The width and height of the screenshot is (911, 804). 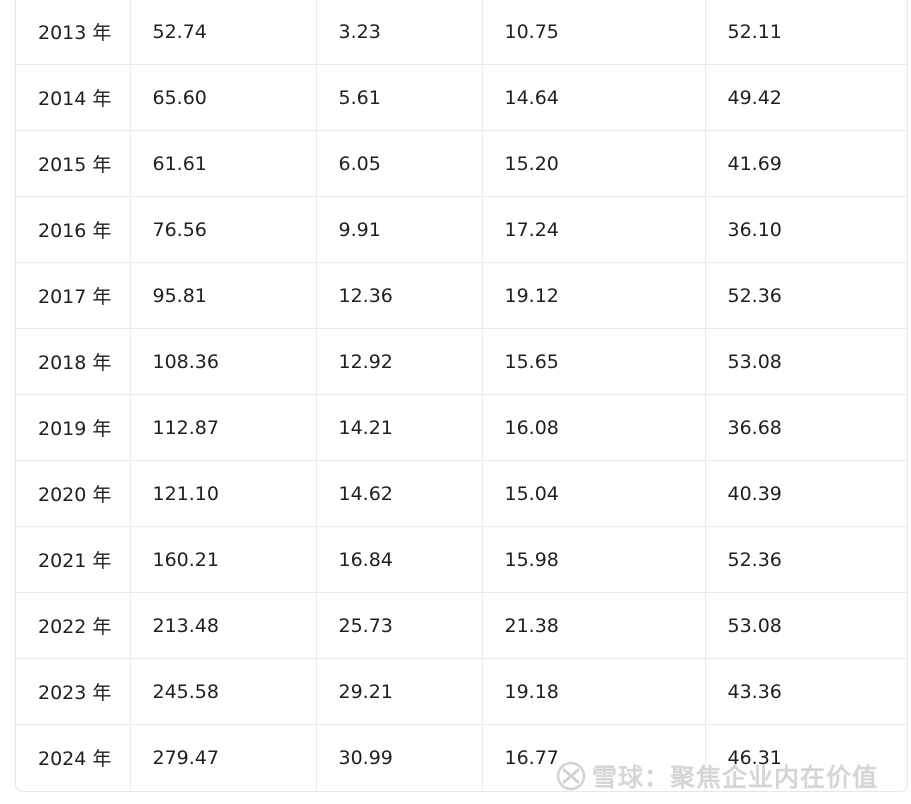 I want to click on value-cell: 17.24, so click(x=594, y=229).